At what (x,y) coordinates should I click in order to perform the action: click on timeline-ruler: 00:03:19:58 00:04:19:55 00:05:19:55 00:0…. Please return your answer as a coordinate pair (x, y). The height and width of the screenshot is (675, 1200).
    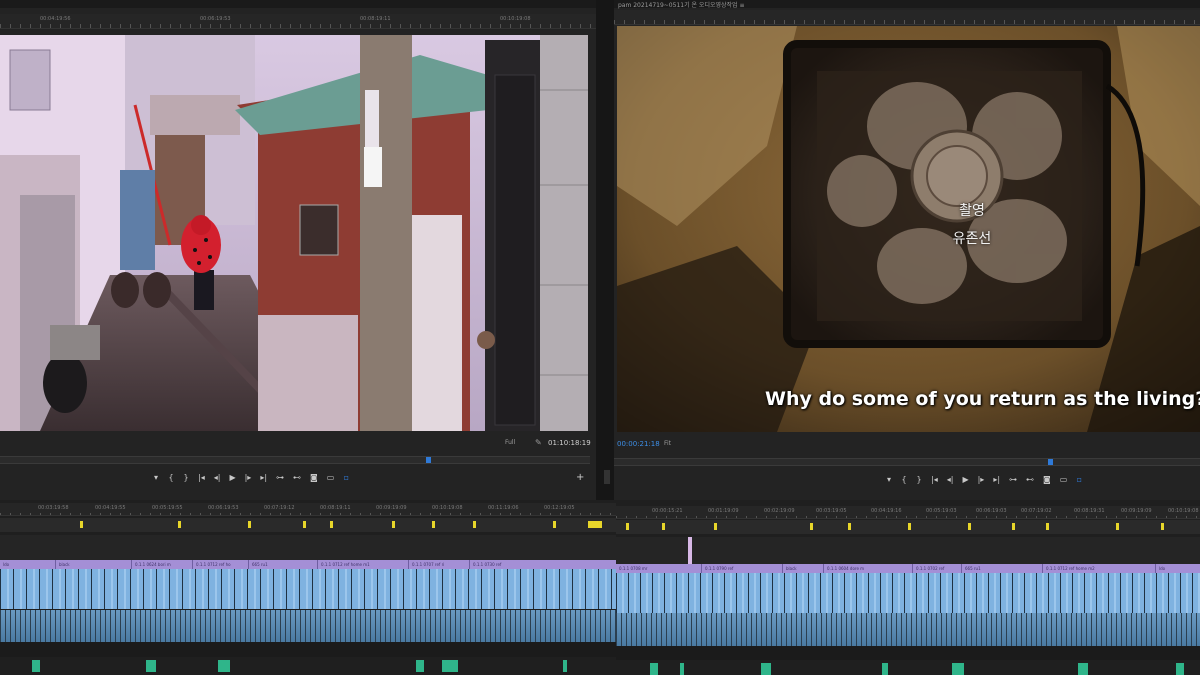
    Looking at the image, I should click on (308, 509).